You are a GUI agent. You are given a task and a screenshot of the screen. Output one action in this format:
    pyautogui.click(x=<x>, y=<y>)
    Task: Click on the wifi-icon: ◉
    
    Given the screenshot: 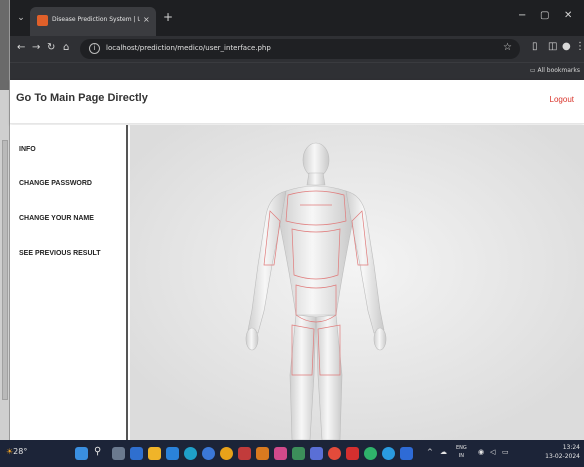 What is the action you would take?
    pyautogui.click(x=481, y=452)
    